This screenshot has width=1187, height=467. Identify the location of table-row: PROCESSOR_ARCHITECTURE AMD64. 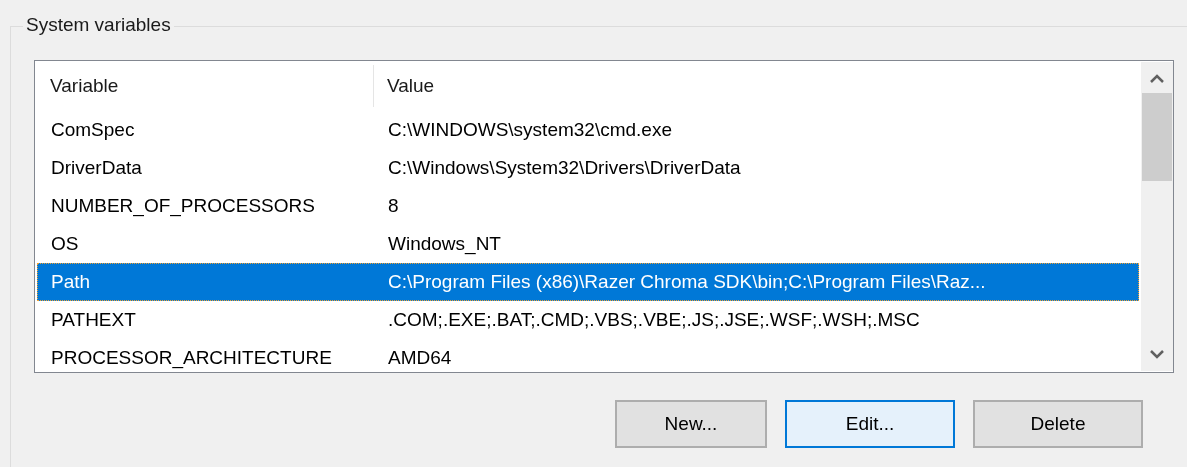
(588, 355).